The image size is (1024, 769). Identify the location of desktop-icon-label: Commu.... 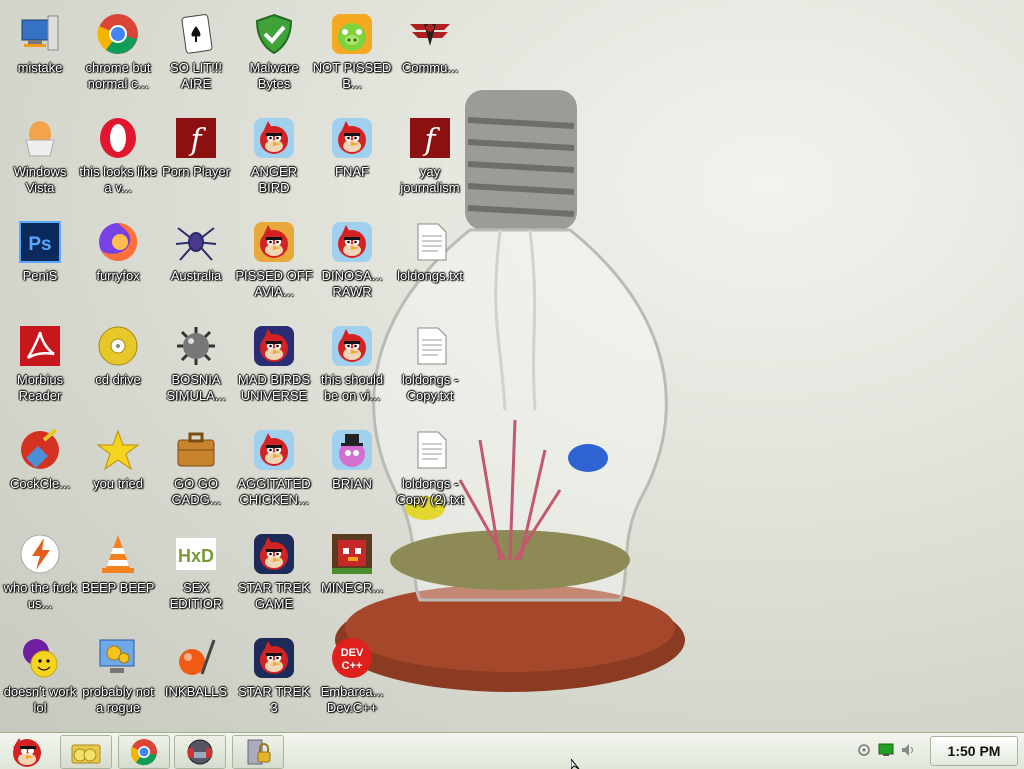
(430, 67).